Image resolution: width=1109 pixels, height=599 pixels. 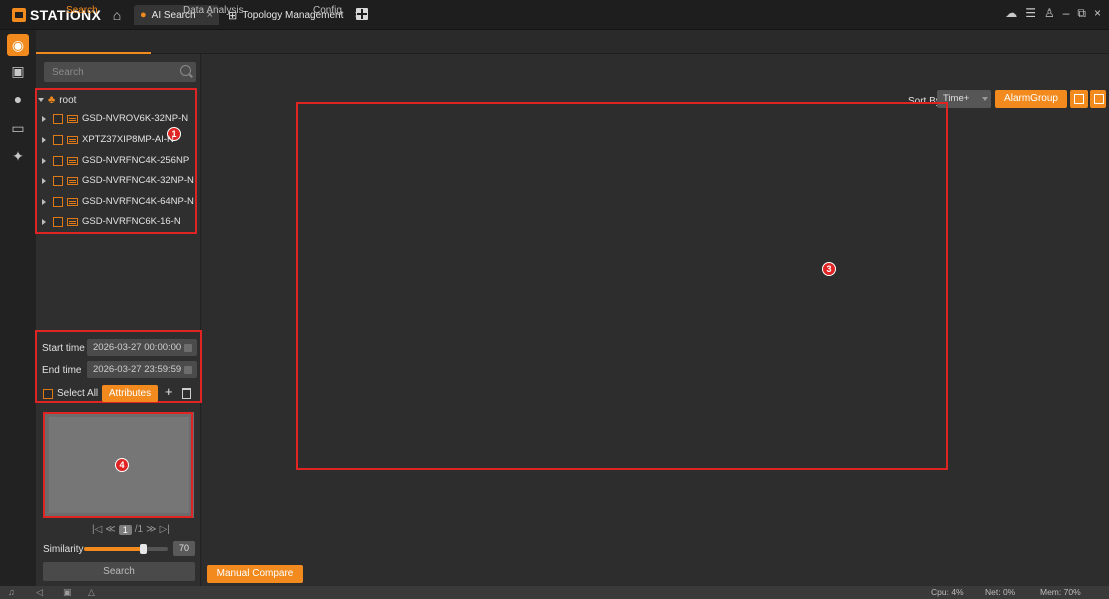 I want to click on search-icon, so click(x=185, y=70).